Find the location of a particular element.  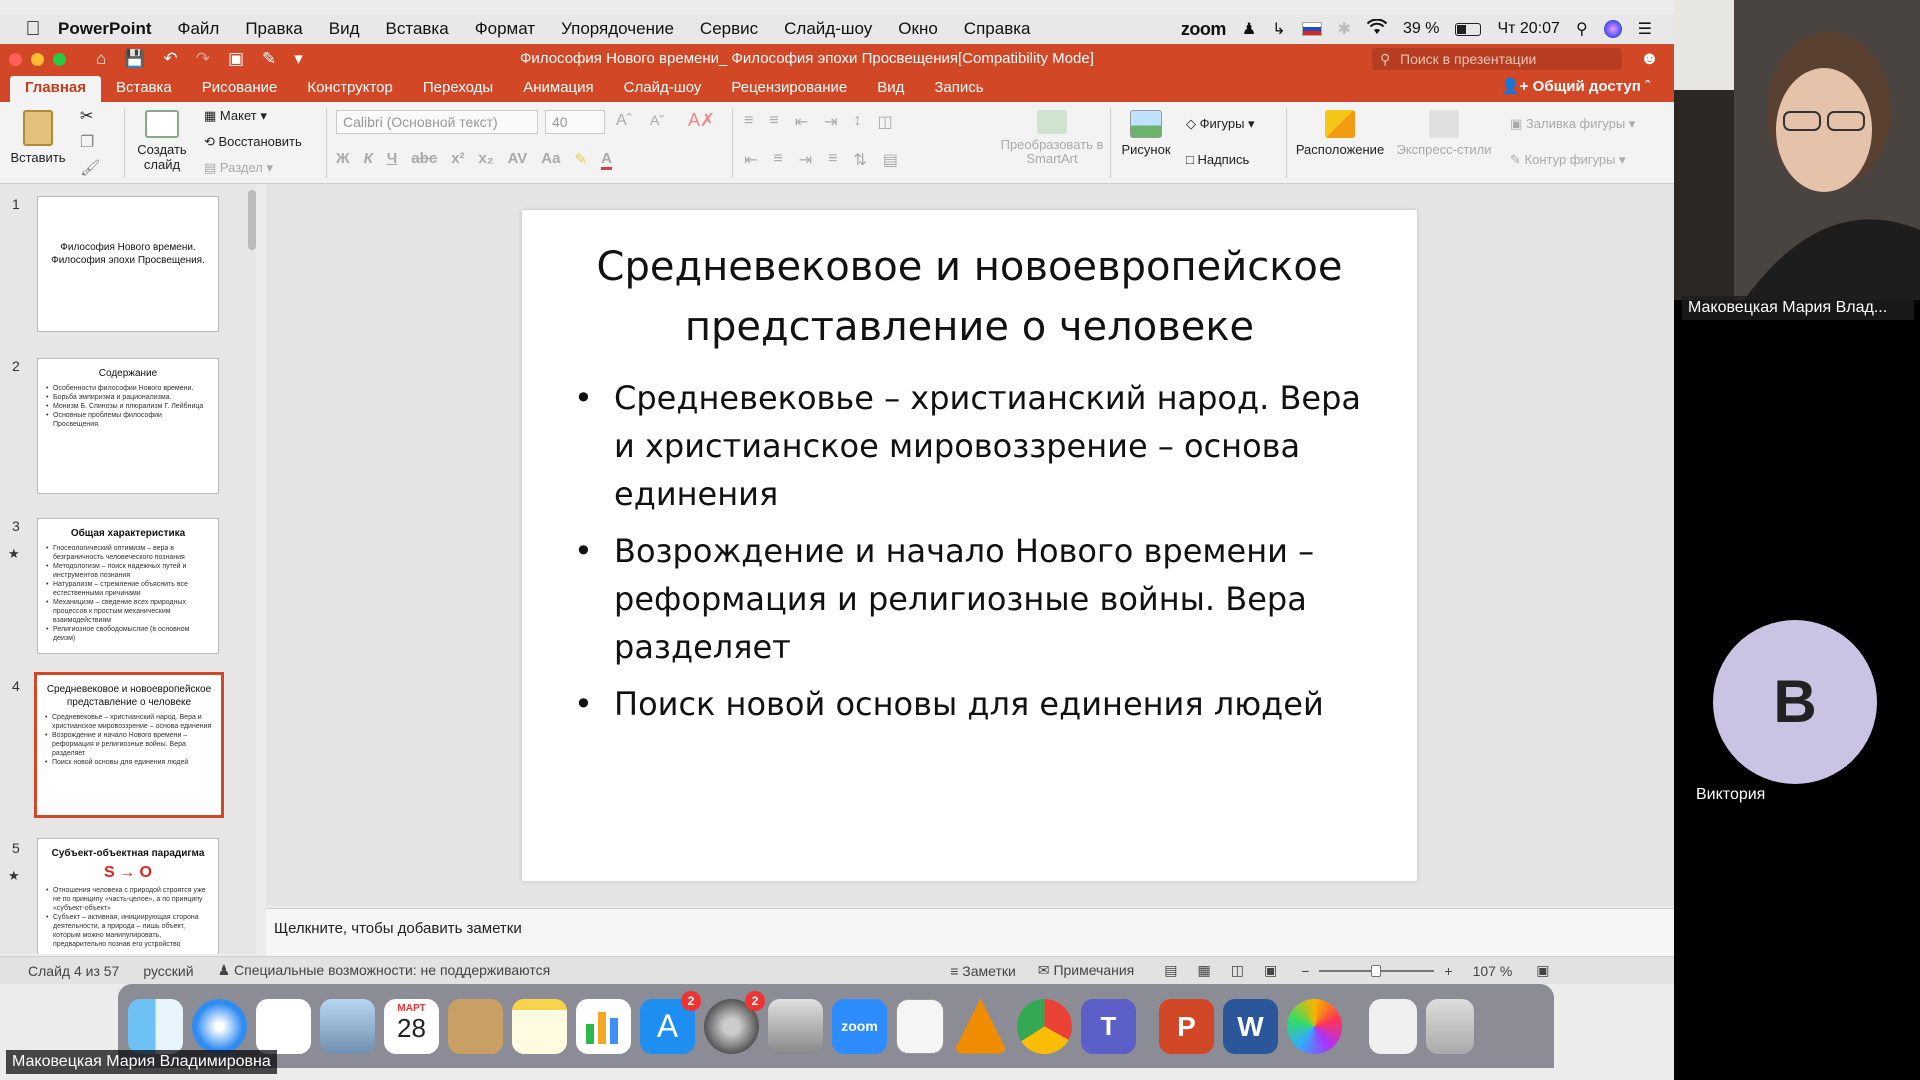

customize-toolbar-icon: ▾ is located at coordinates (298, 59).